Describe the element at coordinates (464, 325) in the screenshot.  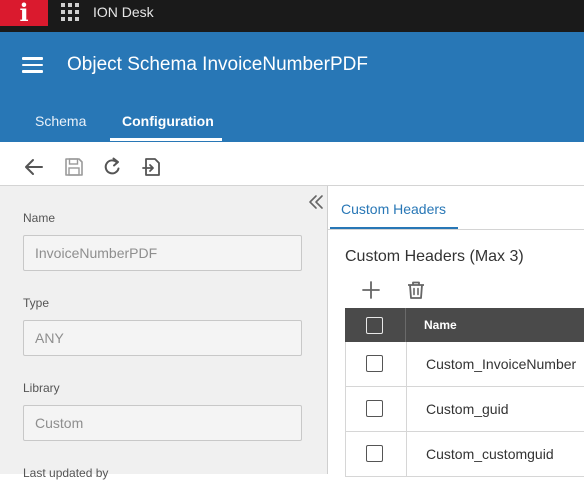
I see `table-header: Name` at that location.